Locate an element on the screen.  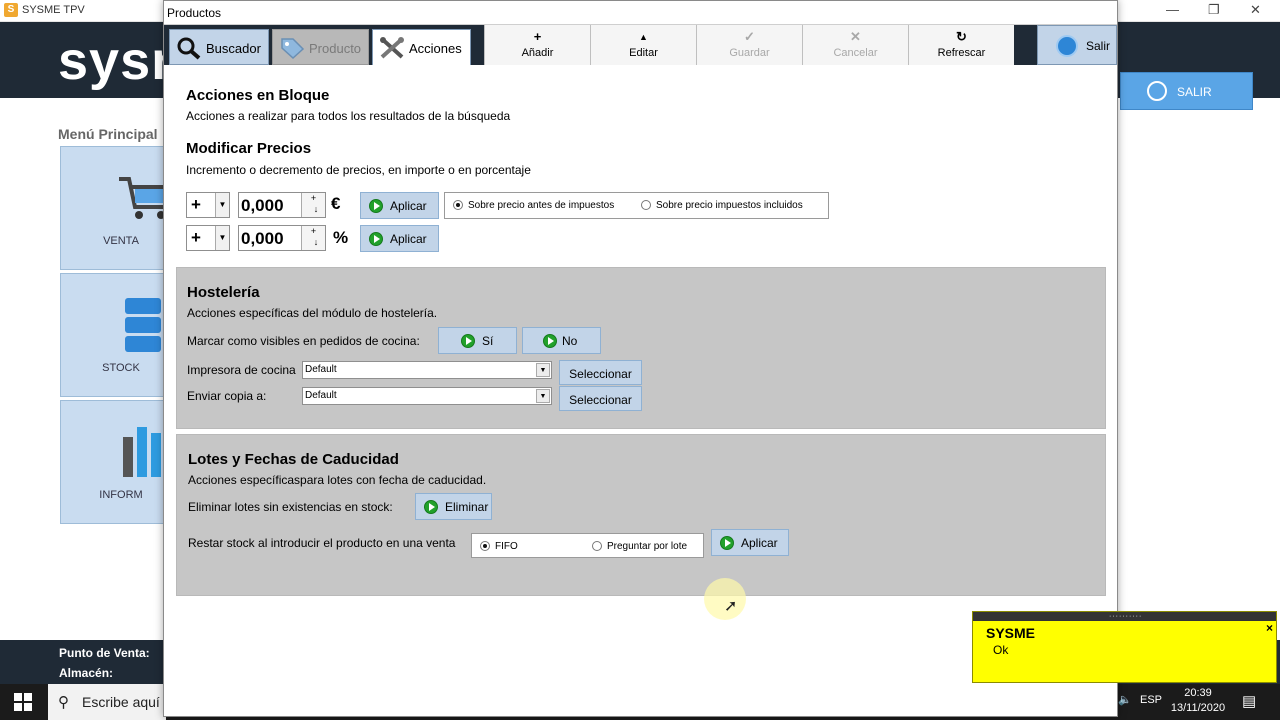
stock-radio-group: FIFO Preguntar por lote is located at coordinates (587, 545).